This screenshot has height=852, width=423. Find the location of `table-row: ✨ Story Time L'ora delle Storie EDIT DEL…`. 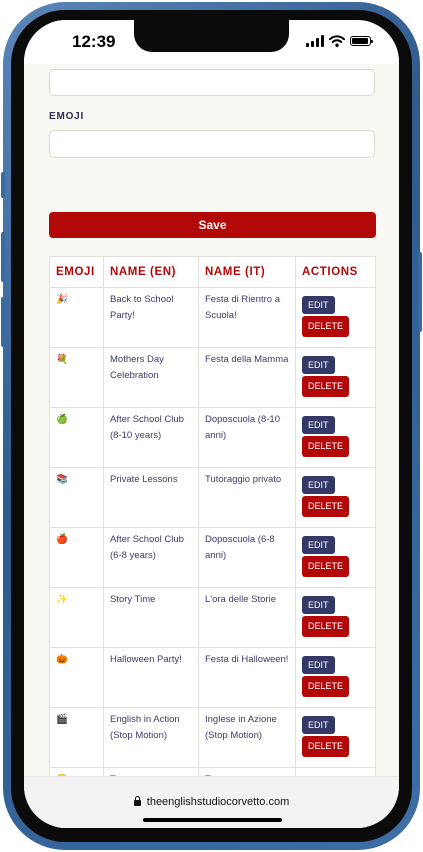

table-row: ✨ Story Time L'ora delle Storie EDIT DEL… is located at coordinates (212, 617).